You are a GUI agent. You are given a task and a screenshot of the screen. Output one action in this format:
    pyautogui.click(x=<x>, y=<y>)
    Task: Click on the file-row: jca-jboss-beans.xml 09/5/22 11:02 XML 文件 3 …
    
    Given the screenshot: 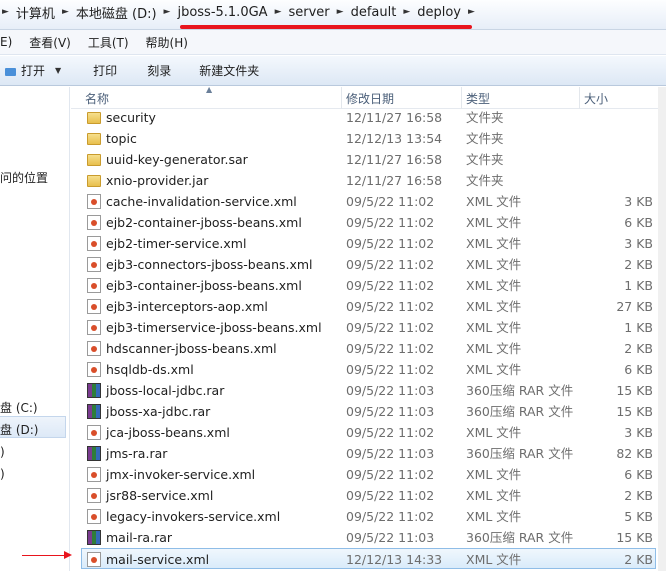 What is the action you would take?
    pyautogui.click(x=364, y=432)
    